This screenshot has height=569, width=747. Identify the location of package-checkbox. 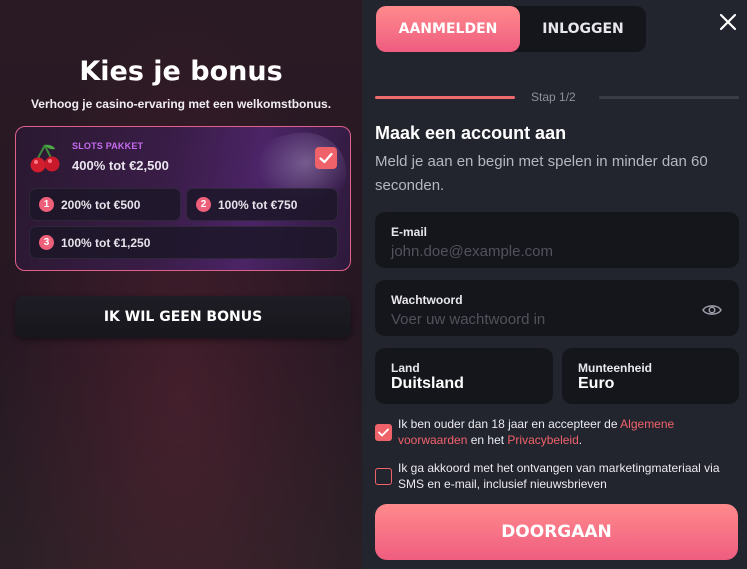
(326, 158).